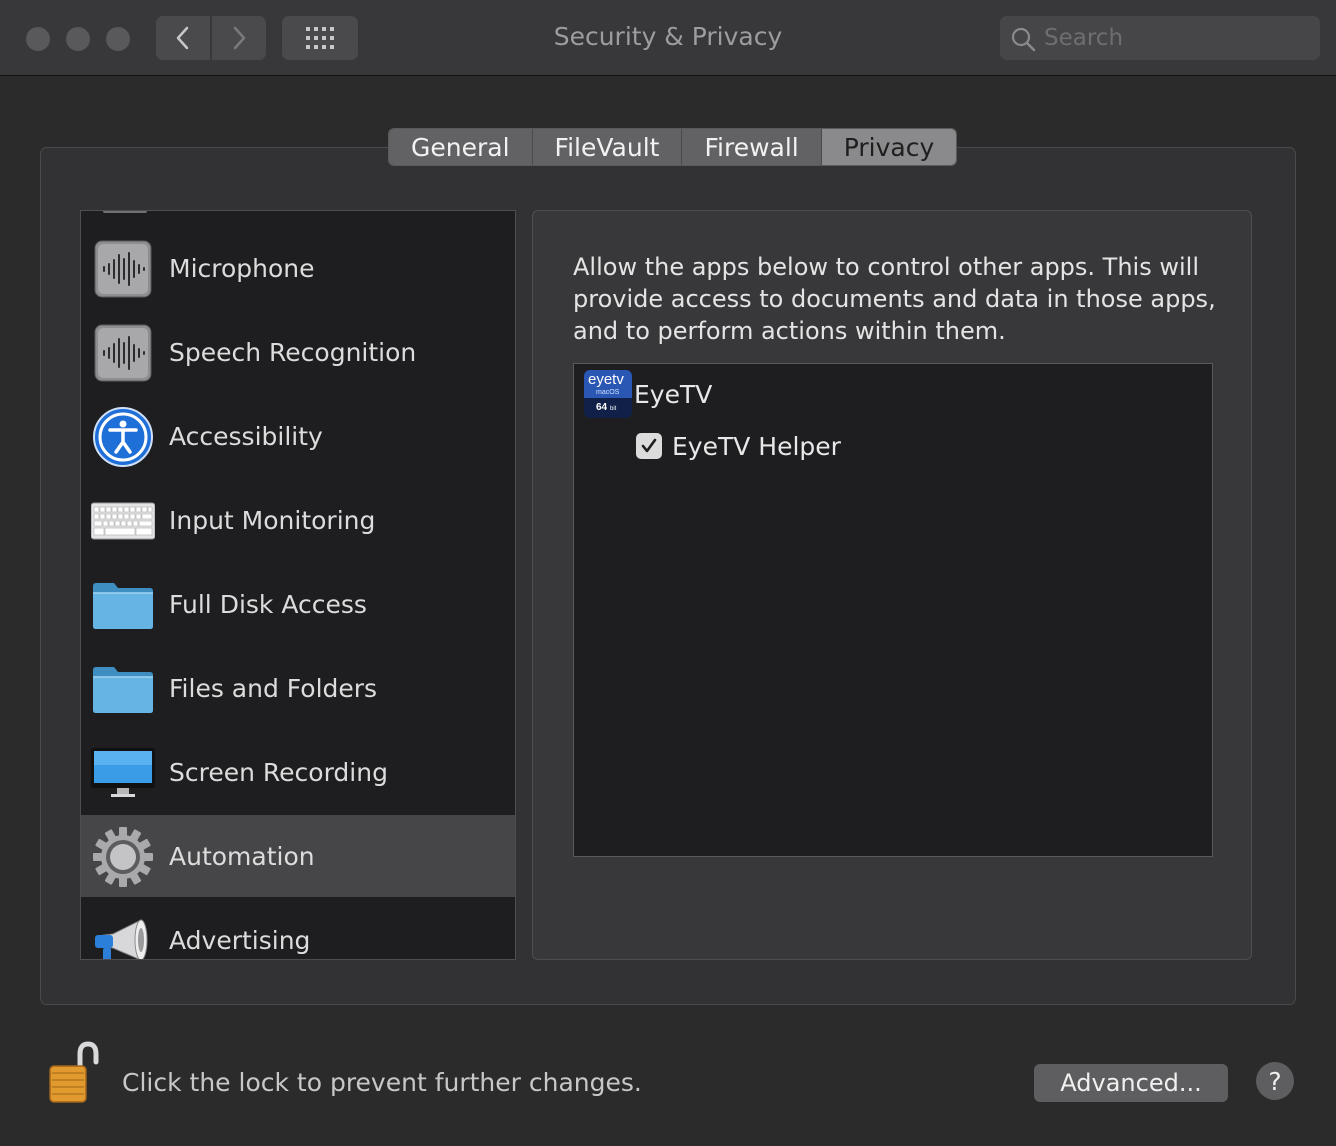 This screenshot has width=1336, height=1146. What do you see at coordinates (1023, 39) in the screenshot?
I see `search-icon` at bounding box center [1023, 39].